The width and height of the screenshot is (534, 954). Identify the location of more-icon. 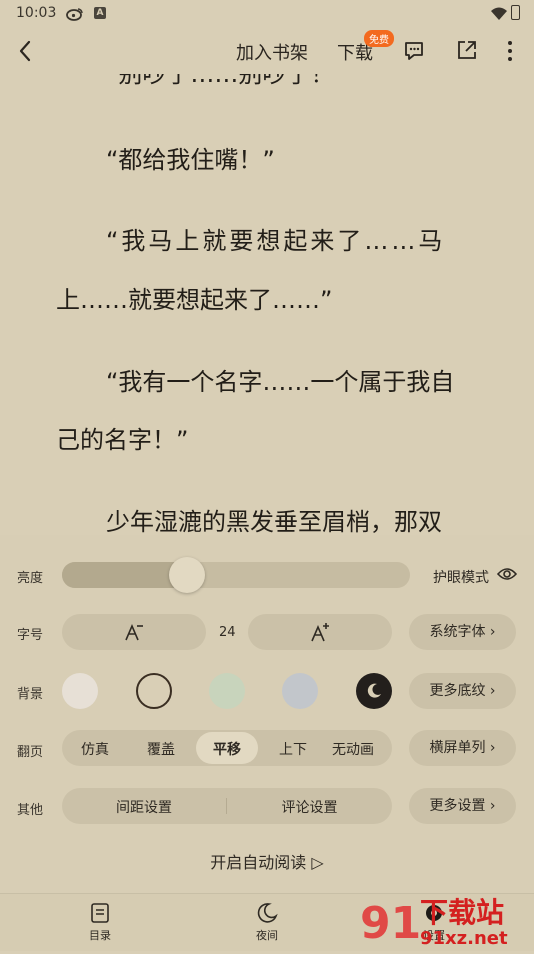
(510, 53).